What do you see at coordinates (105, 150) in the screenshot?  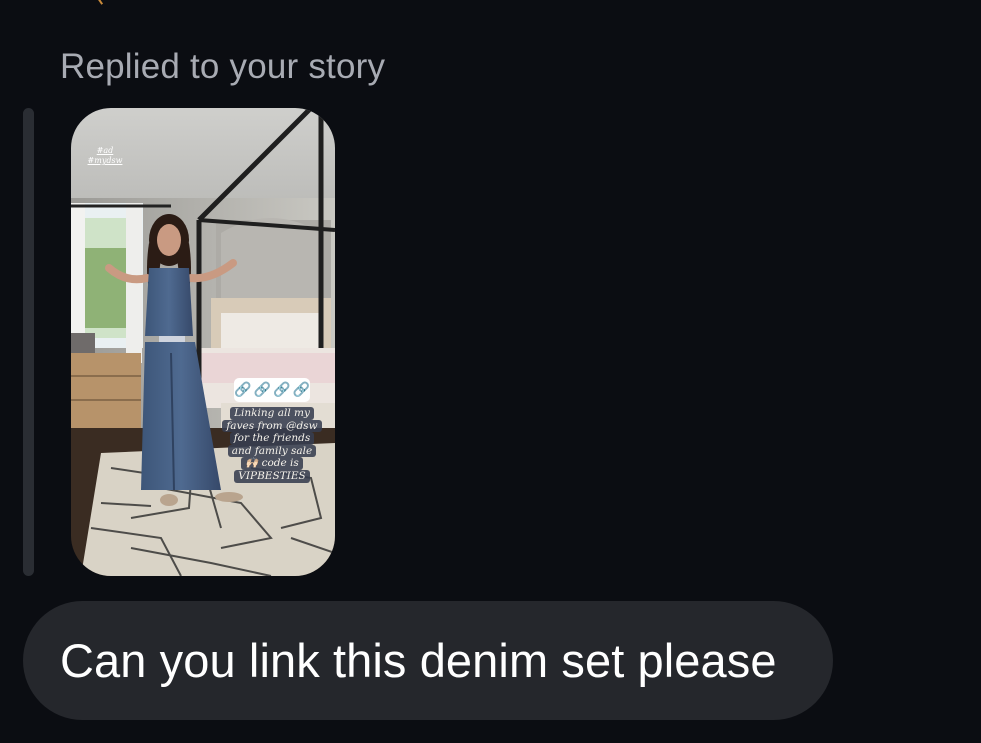 I see `story-tag: #ad` at bounding box center [105, 150].